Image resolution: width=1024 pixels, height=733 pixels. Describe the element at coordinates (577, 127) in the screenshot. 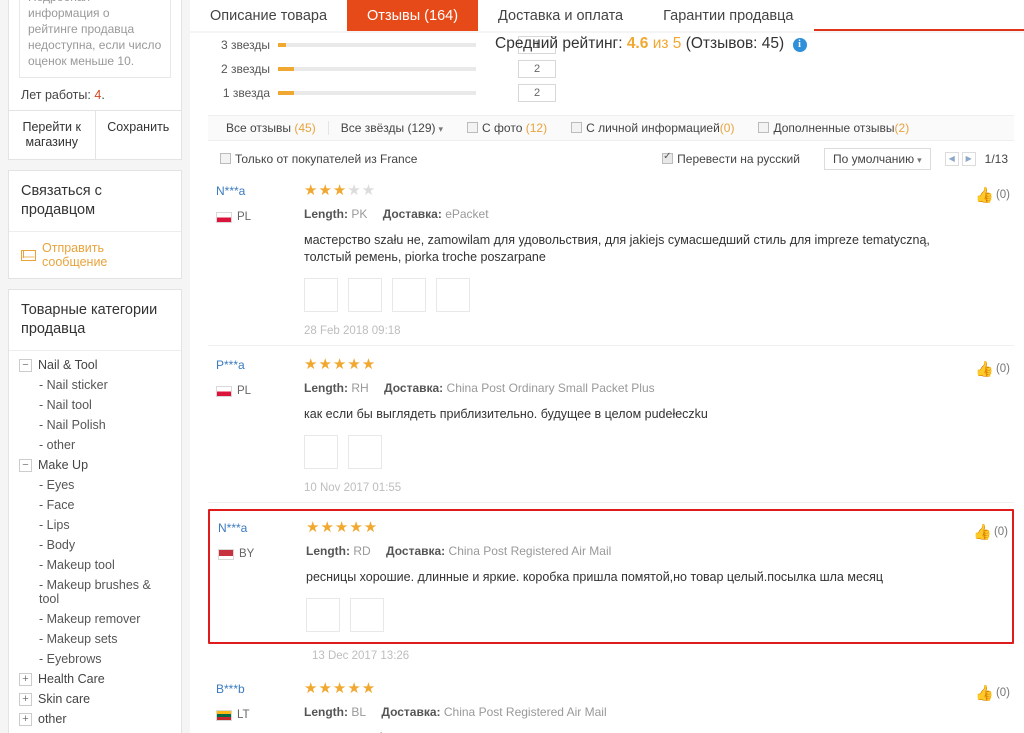

I see `checkbox-with-personal-info` at that location.